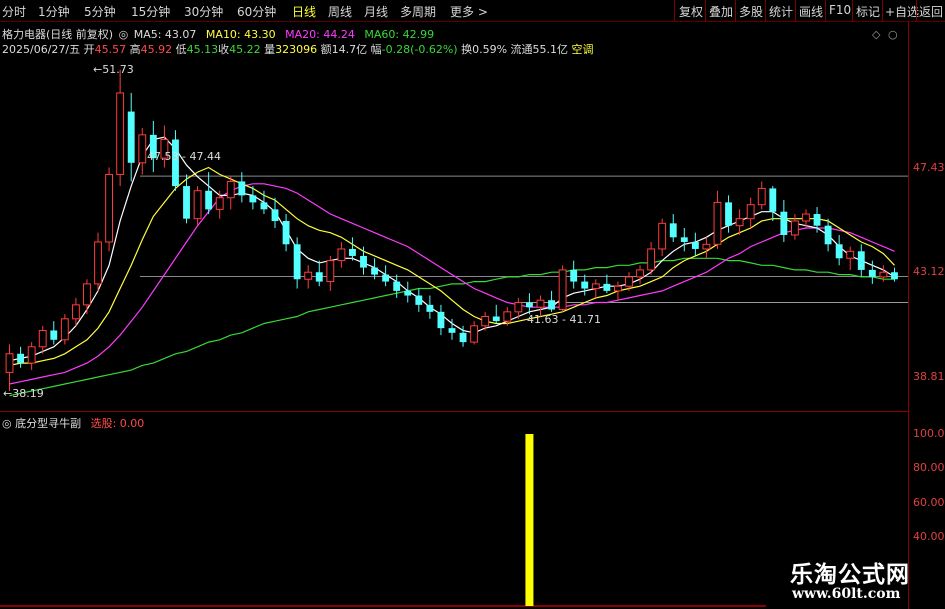 Image resolution: width=945 pixels, height=609 pixels. I want to click on indicator-legend: ◎ 底分型寻牛副 选股: 0.00, so click(73, 423).